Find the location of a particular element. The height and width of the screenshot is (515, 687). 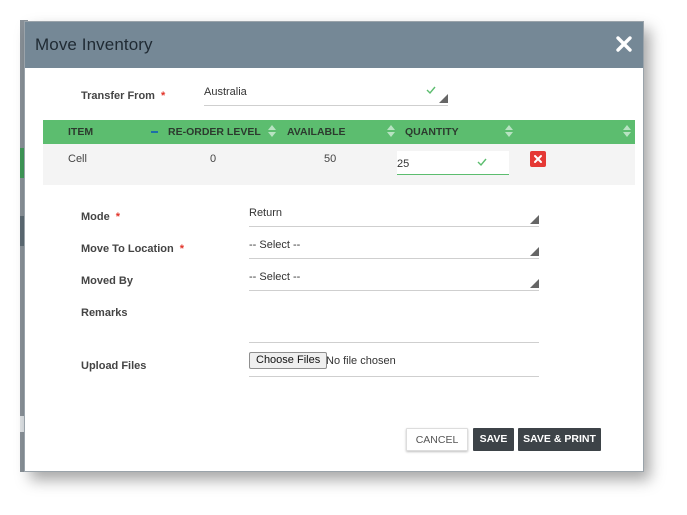

cell-item: Cell is located at coordinates (77, 159).